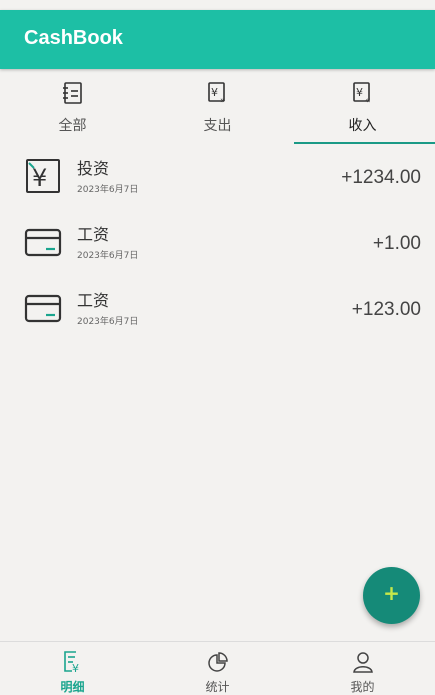 The width and height of the screenshot is (435, 695). I want to click on active-tab-indicator, so click(364, 143).